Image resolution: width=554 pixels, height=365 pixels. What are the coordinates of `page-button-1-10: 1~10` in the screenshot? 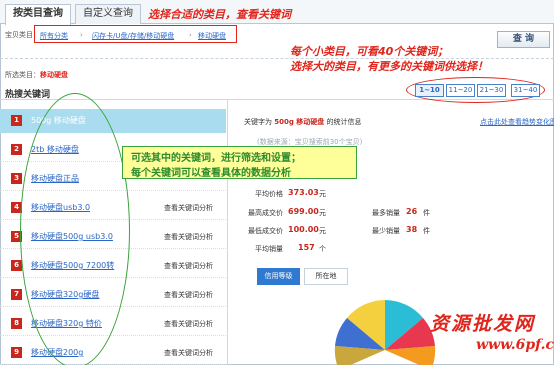 It's located at (429, 90).